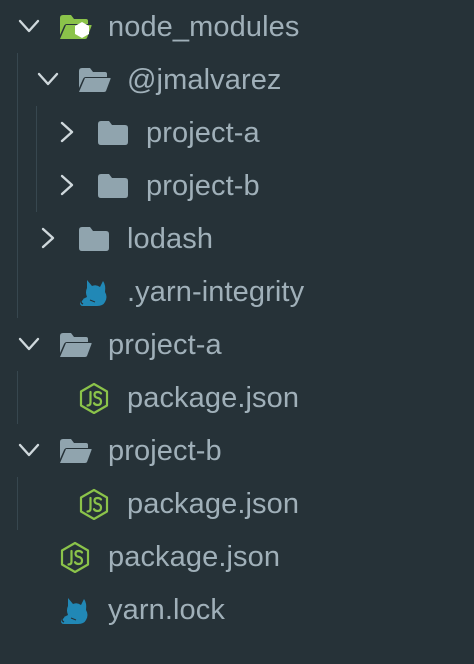 The width and height of the screenshot is (474, 664). Describe the element at coordinates (204, 27) in the screenshot. I see `tree-item-label: node_modules` at that location.